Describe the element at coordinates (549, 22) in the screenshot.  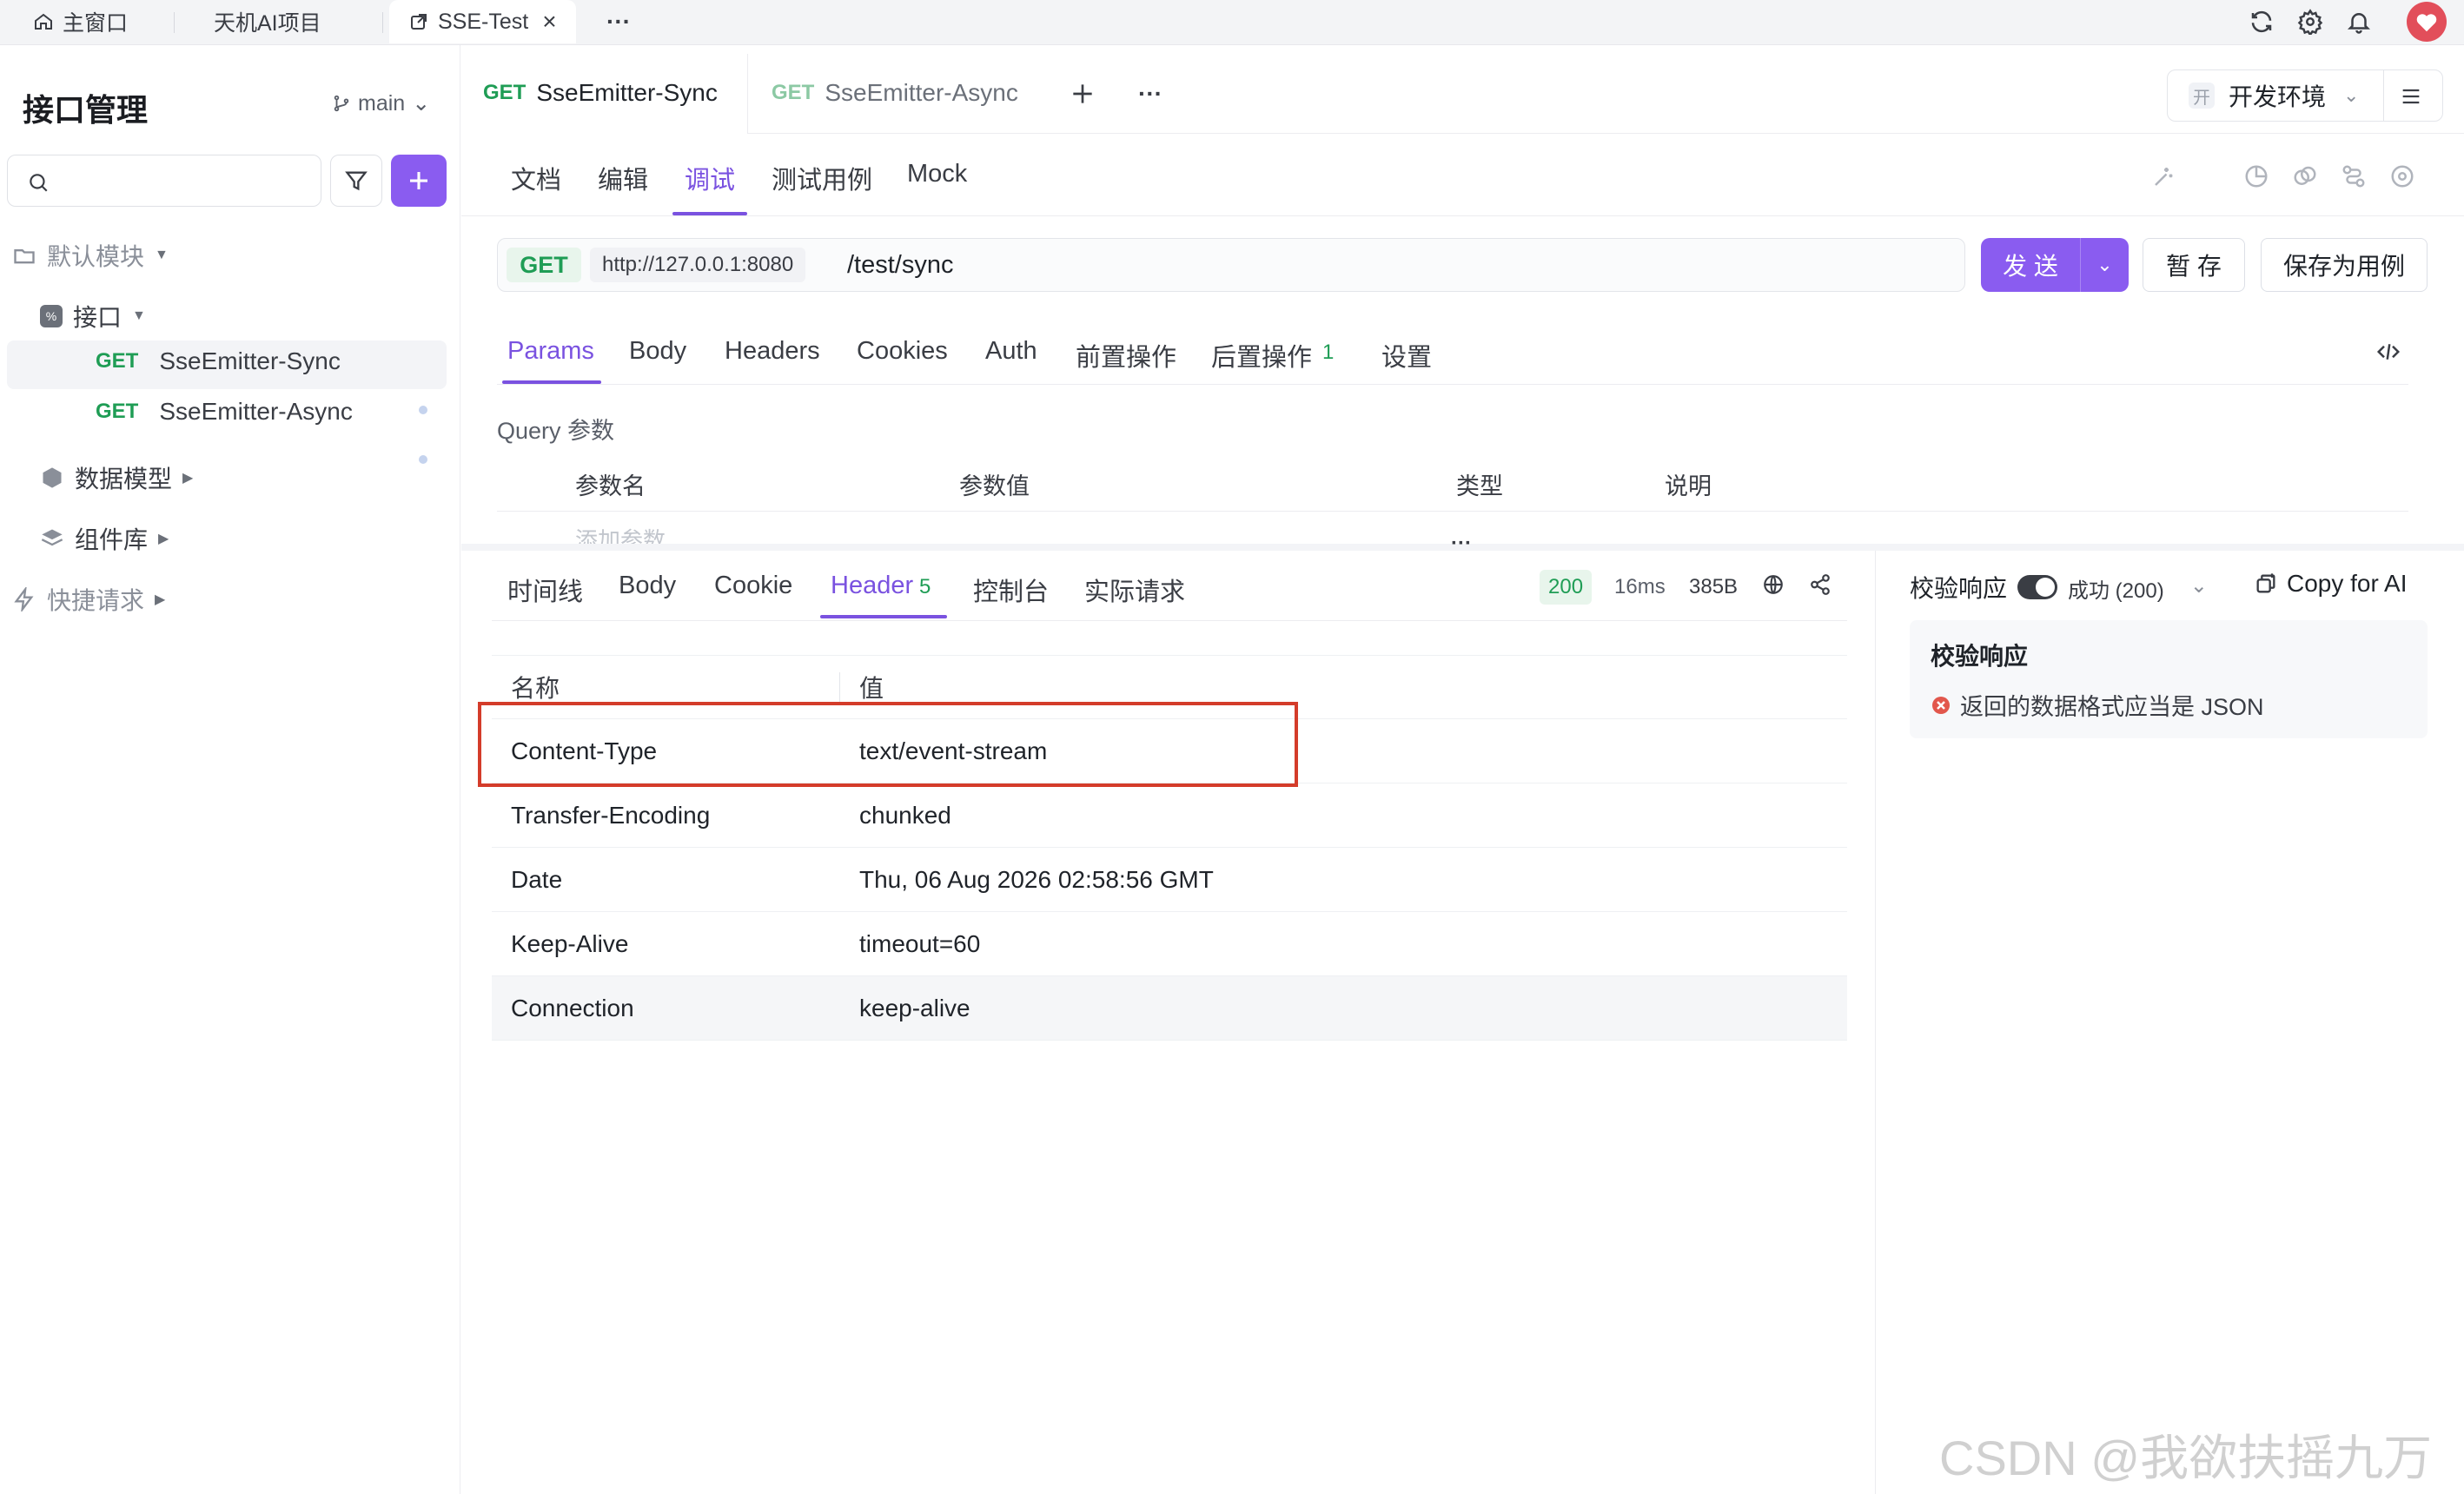
I see `close-icon: ×` at that location.